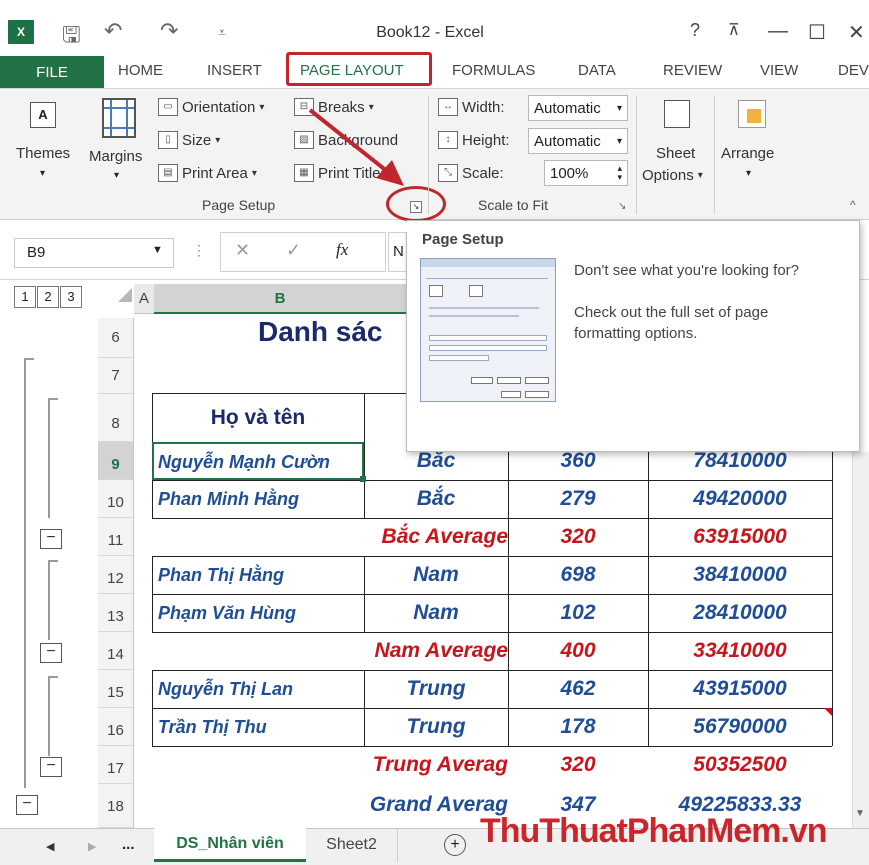  I want to click on sheet-options-button: Options ▾, so click(672, 175).